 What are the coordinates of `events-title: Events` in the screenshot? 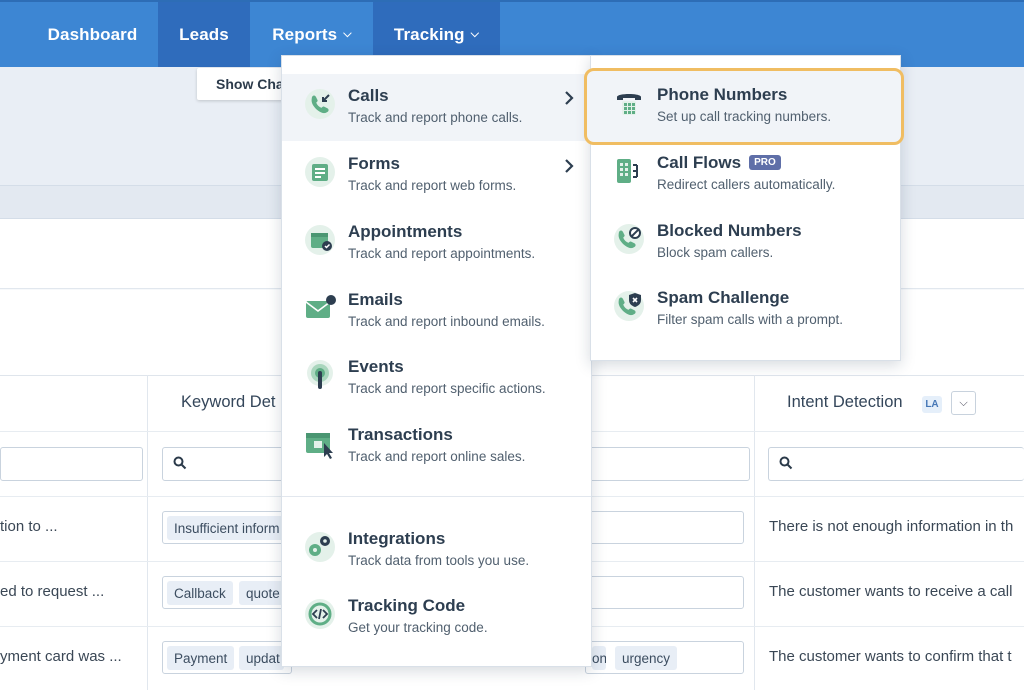 It's located at (376, 366).